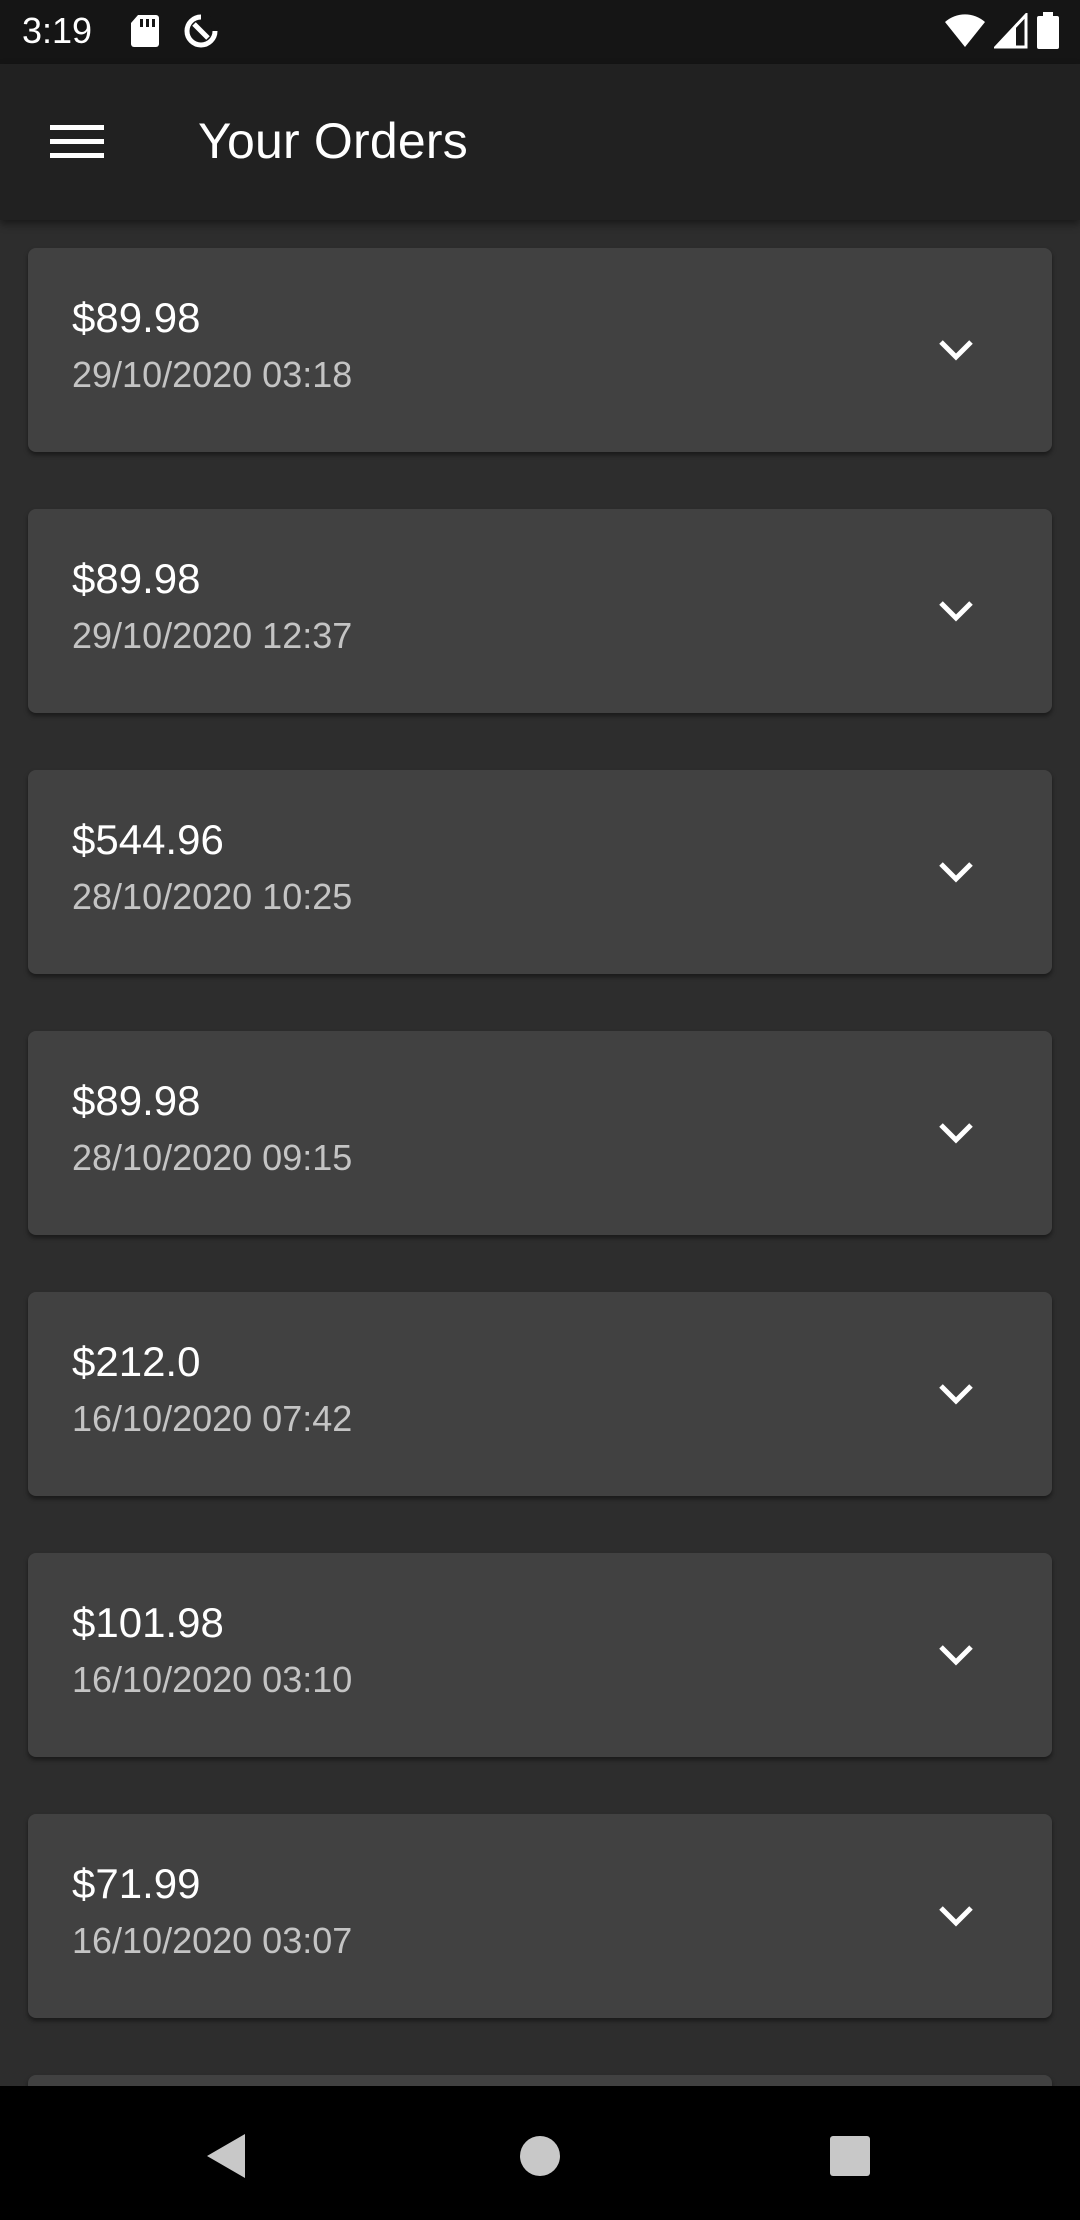  What do you see at coordinates (1048, 33) in the screenshot?
I see `battery-icon` at bounding box center [1048, 33].